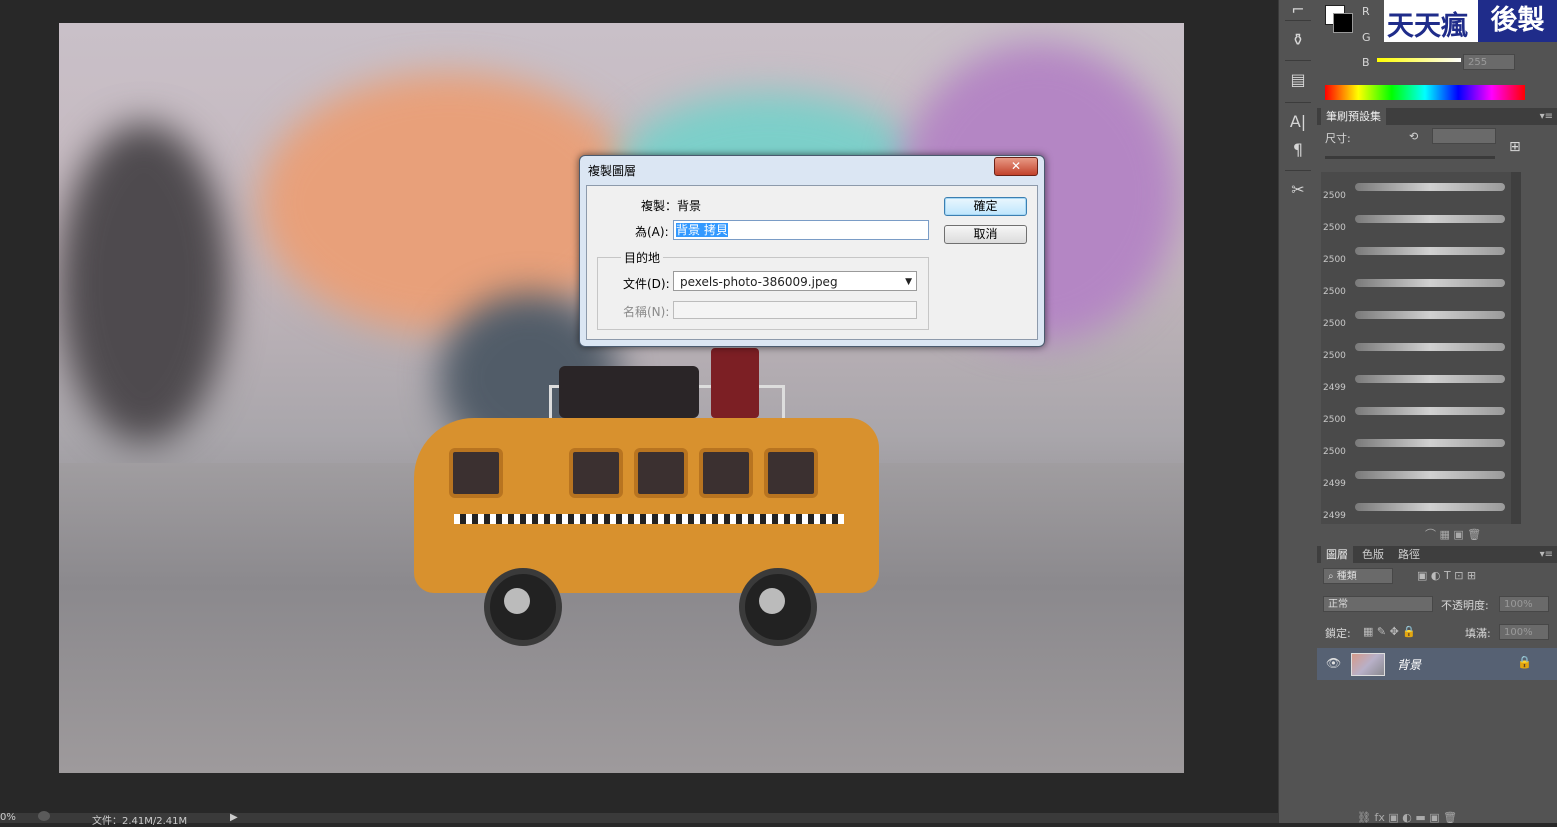 This screenshot has height=827, width=1557. What do you see at coordinates (1464, 136) in the screenshot?
I see `size-field` at bounding box center [1464, 136].